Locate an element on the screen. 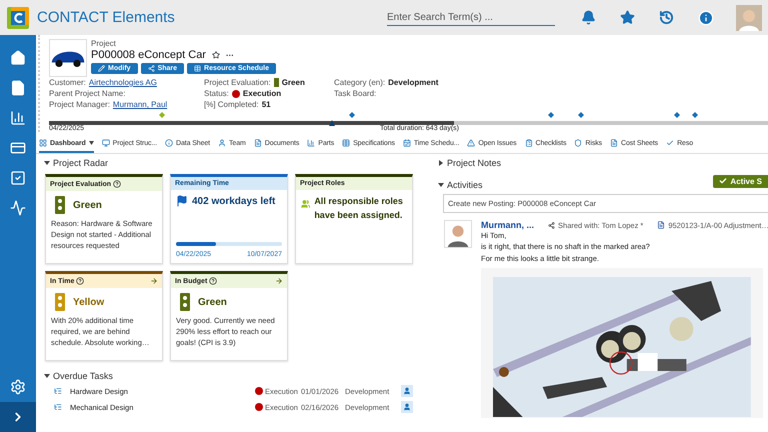  author-avatar is located at coordinates (458, 234).